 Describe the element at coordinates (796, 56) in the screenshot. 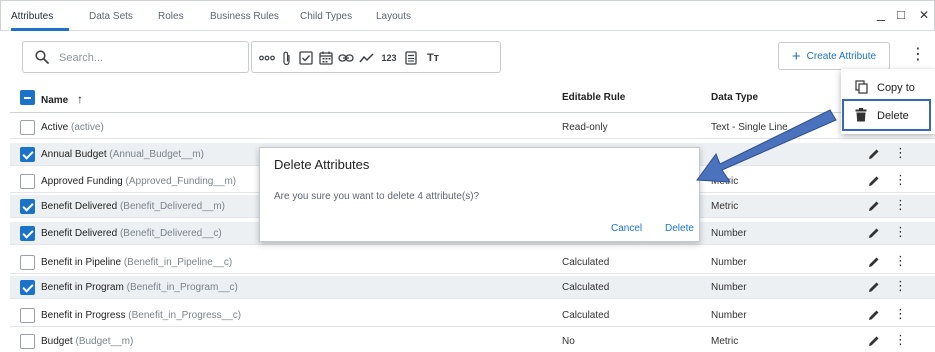

I see `plus-icon: +` at that location.